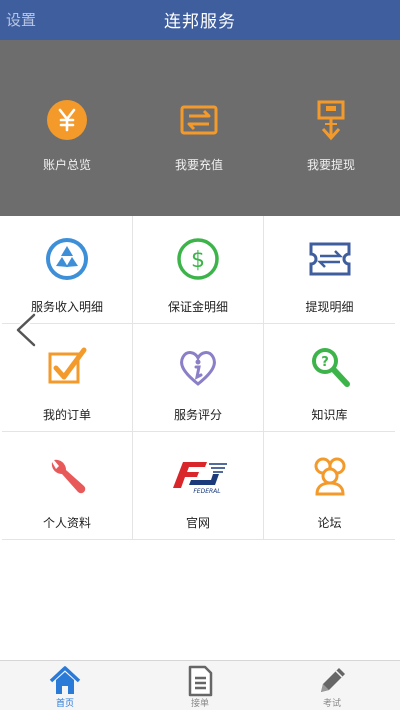 This screenshot has height=710, width=400. Describe the element at coordinates (198, 368) in the screenshot. I see `heart-info-icon` at that location.